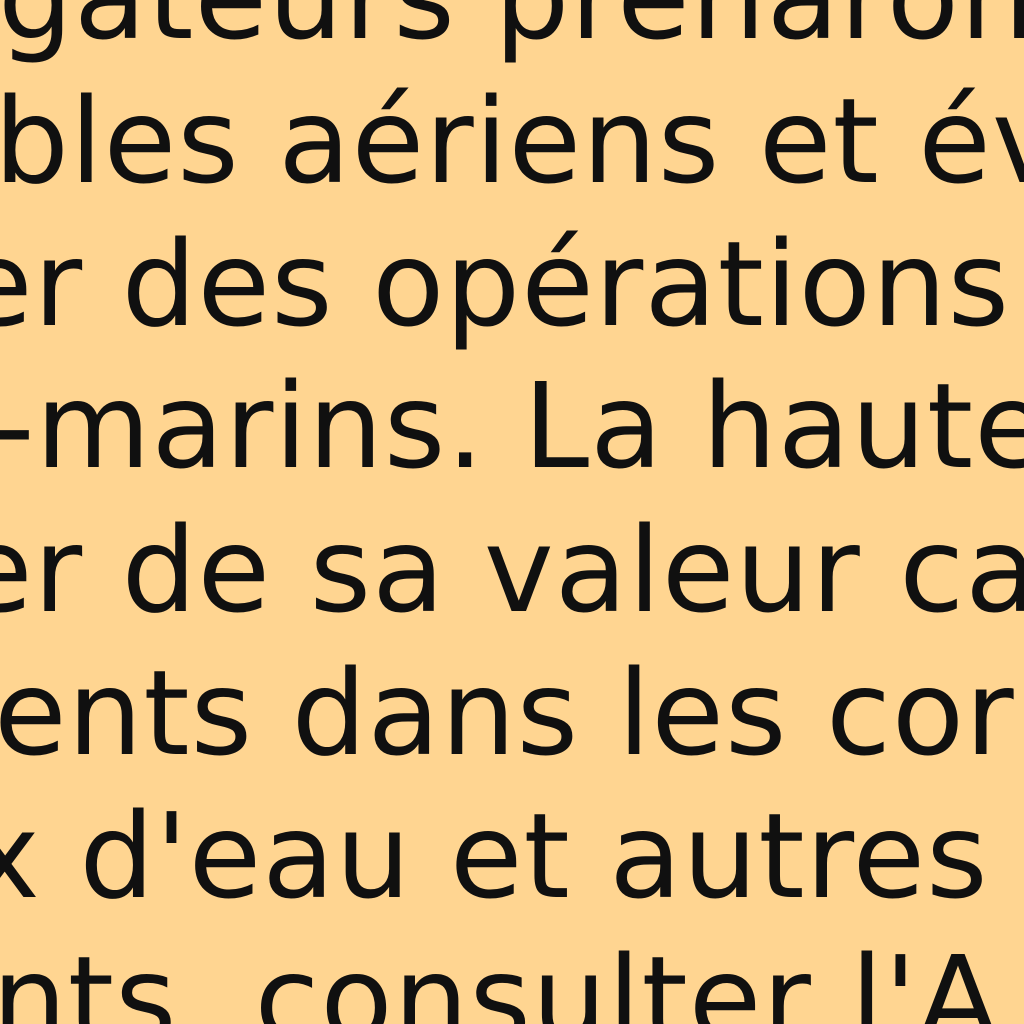  Describe the element at coordinates (512, 856) in the screenshot. I see `text-line-7: x d'eau et autres fa` at that location.